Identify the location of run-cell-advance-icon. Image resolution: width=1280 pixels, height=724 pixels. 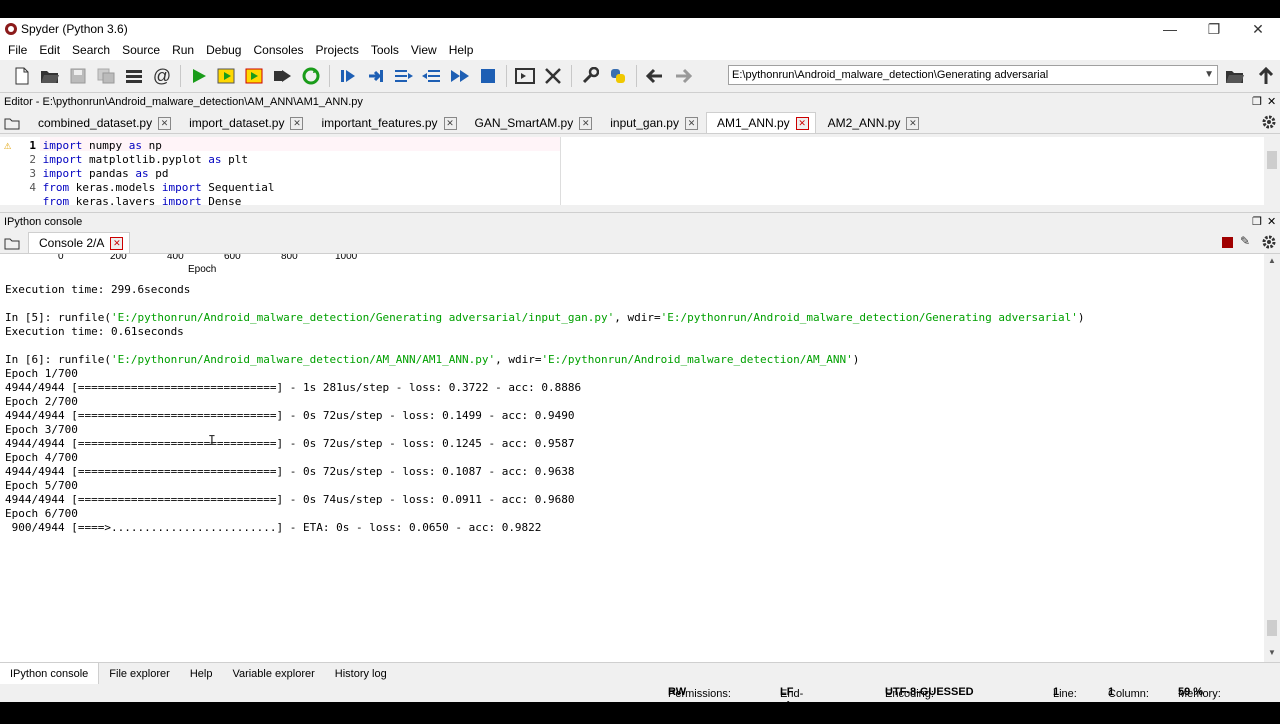
(255, 76).